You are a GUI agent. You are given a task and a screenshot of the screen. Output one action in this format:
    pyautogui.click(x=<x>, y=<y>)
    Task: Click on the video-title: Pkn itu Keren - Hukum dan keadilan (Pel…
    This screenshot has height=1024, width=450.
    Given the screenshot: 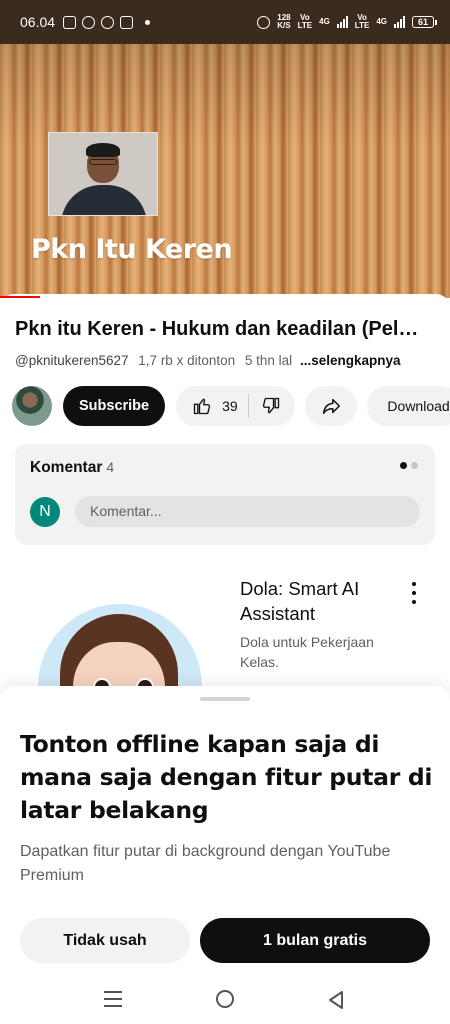 What is the action you would take?
    pyautogui.click(x=230, y=329)
    